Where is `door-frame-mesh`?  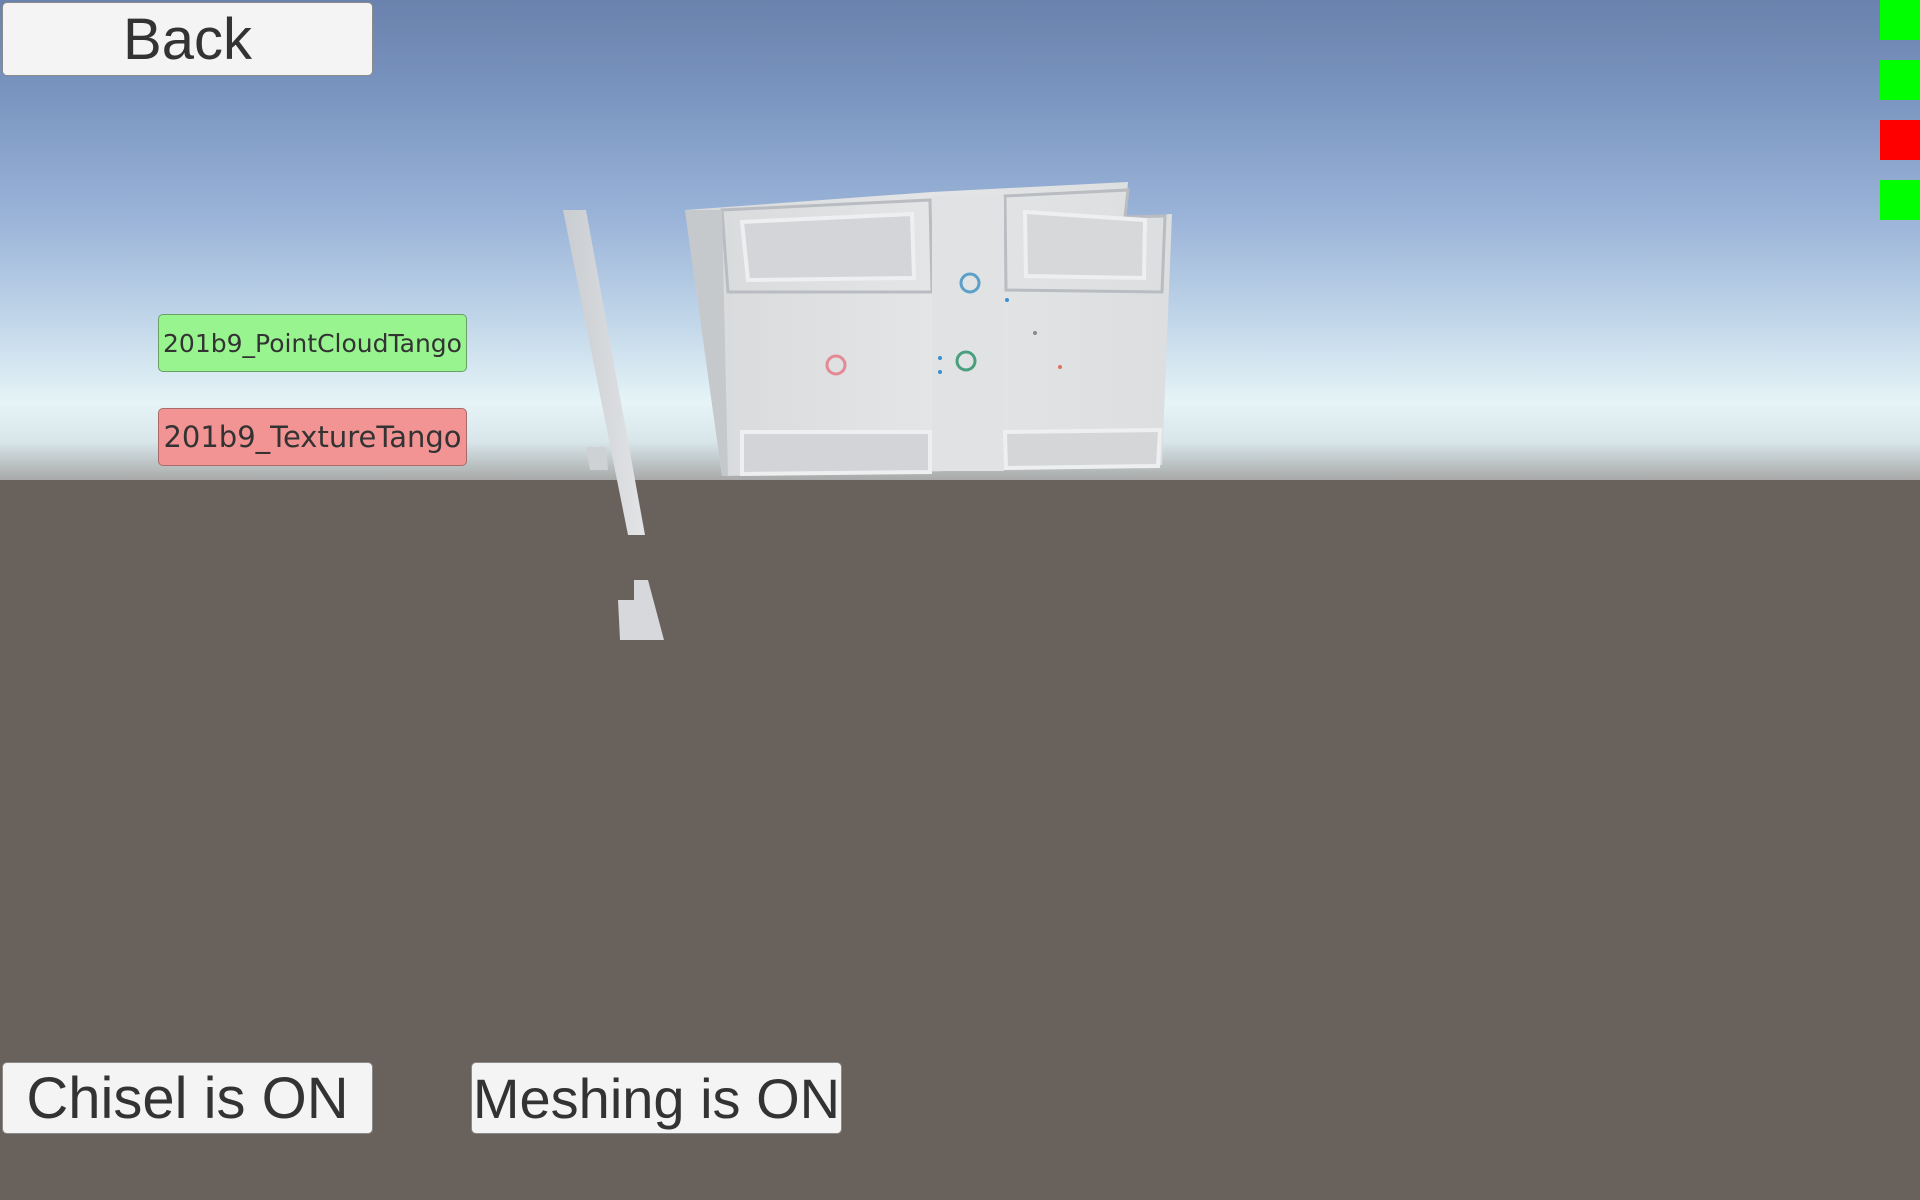 door-frame-mesh is located at coordinates (613, 425).